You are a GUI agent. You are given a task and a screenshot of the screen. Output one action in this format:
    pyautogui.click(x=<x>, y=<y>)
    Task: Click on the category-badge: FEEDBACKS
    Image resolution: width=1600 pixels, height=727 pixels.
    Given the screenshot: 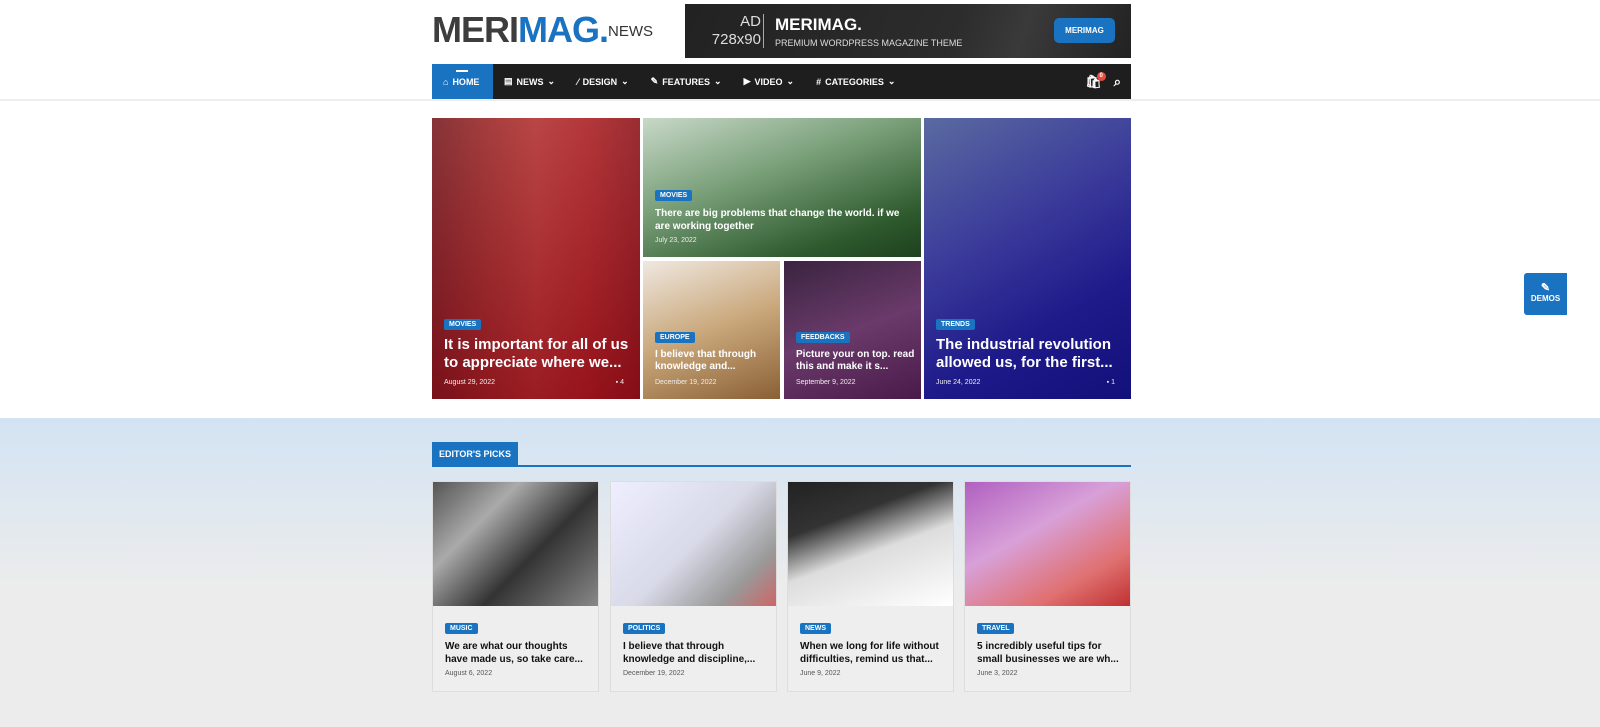 What is the action you would take?
    pyautogui.click(x=823, y=337)
    